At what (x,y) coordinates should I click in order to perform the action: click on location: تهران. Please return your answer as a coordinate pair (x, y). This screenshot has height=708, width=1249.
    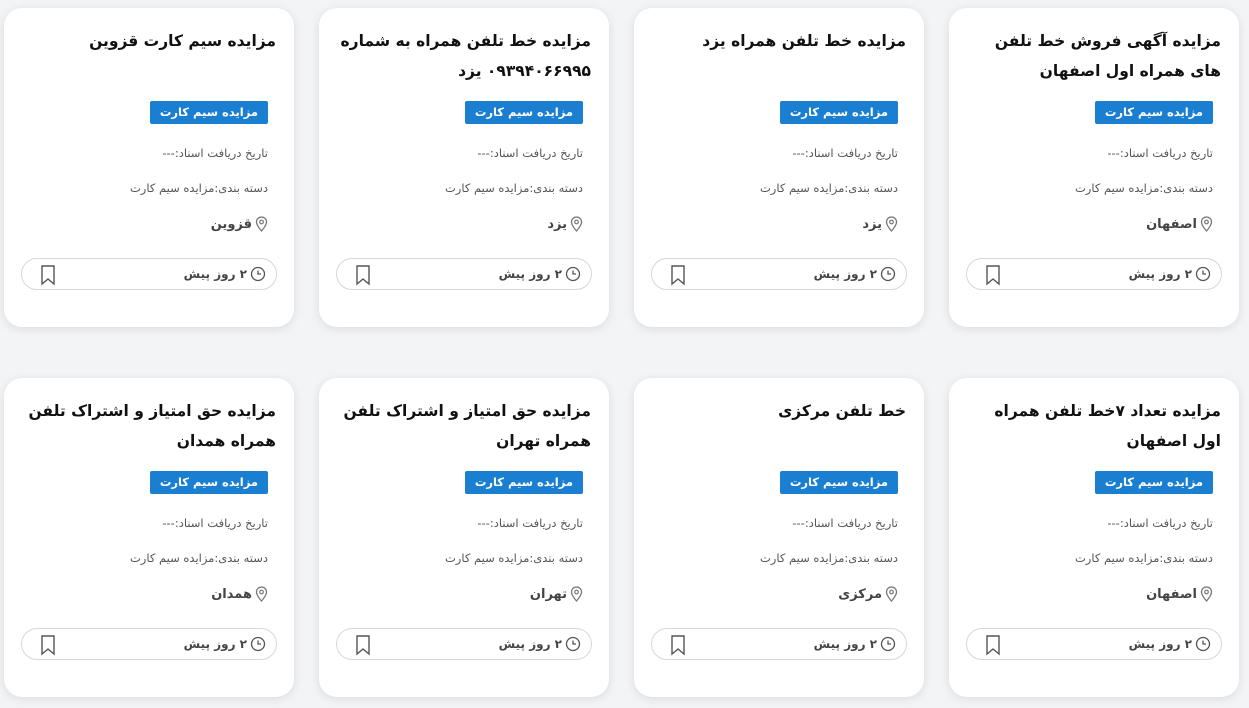
    Looking at the image, I should click on (556, 594).